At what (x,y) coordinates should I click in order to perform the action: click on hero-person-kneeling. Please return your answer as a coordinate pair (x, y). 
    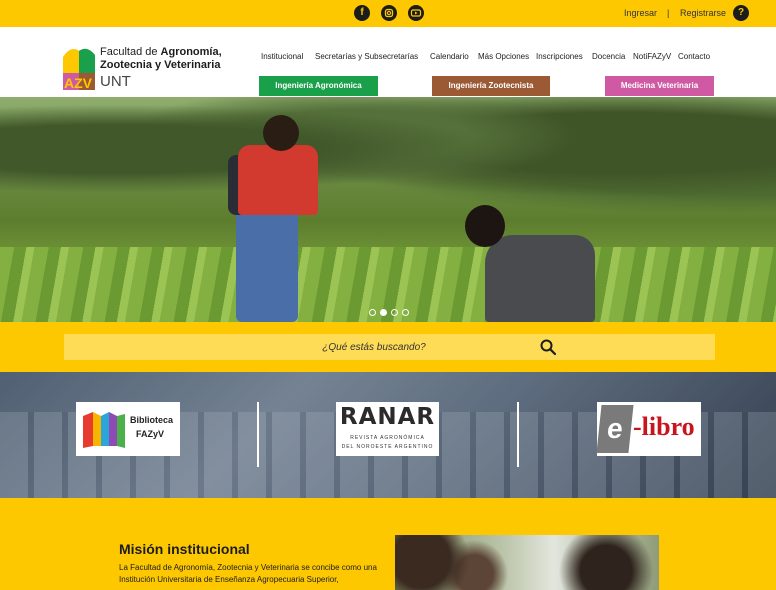
    Looking at the image, I should click on (525, 263).